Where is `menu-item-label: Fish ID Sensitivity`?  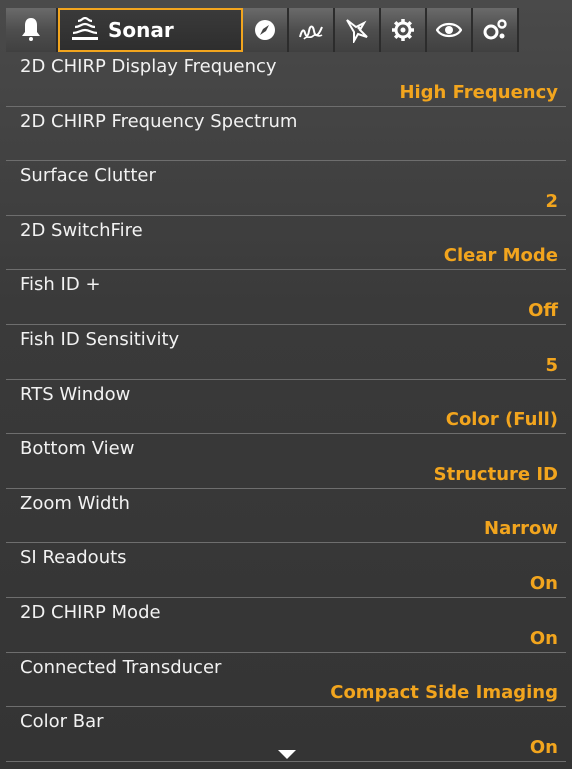
menu-item-label: Fish ID Sensitivity is located at coordinates (100, 339).